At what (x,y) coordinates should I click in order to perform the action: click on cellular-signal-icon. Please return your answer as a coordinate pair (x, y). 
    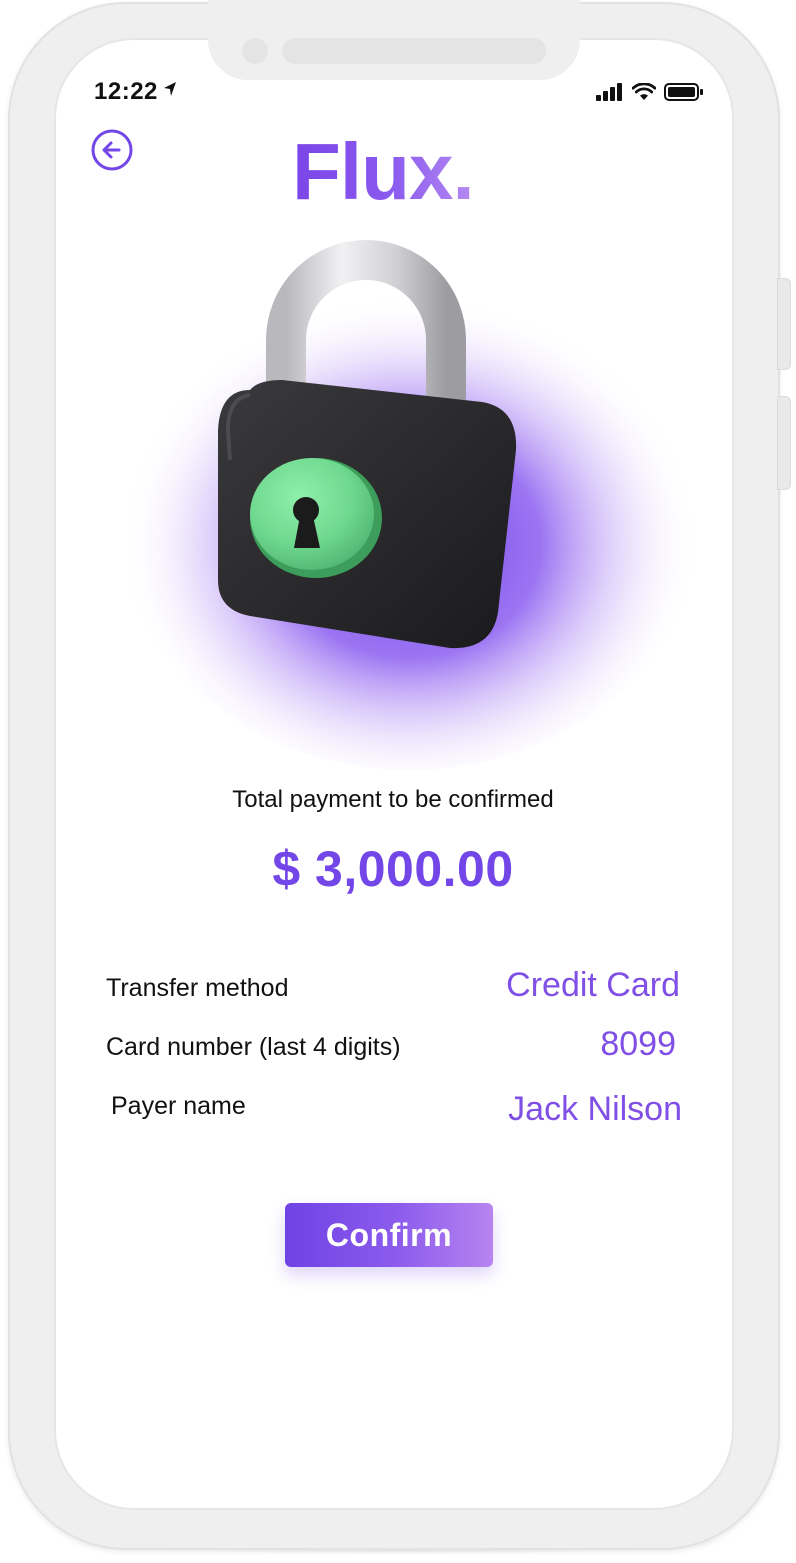
    Looking at the image, I should click on (609, 92).